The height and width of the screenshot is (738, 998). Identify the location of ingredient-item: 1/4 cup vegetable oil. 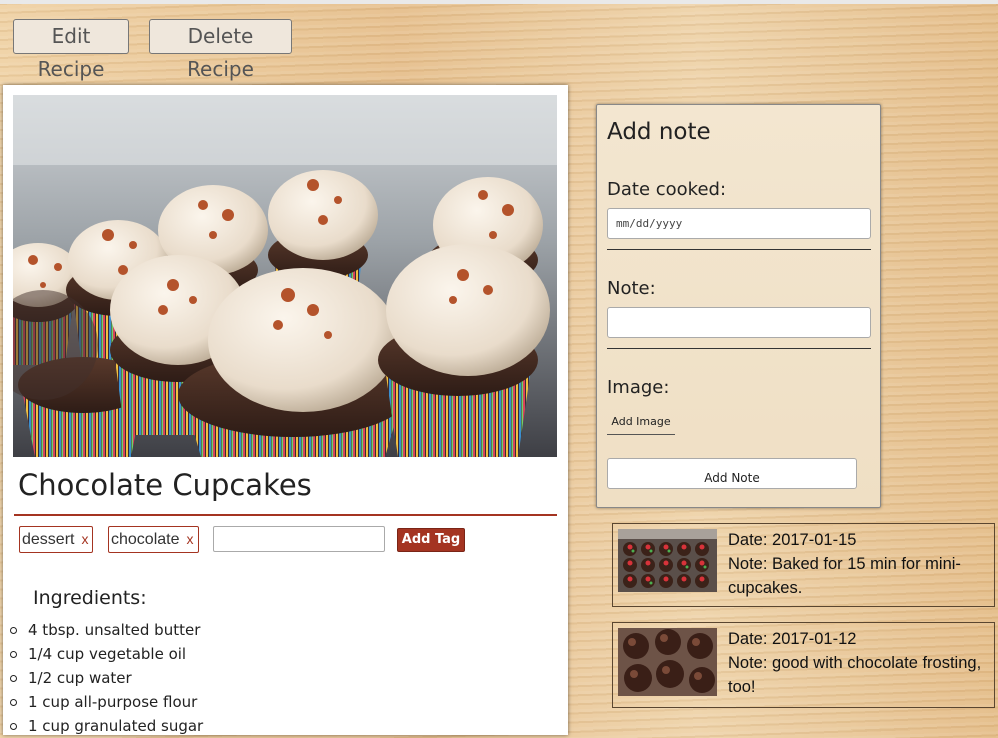
(106, 654).